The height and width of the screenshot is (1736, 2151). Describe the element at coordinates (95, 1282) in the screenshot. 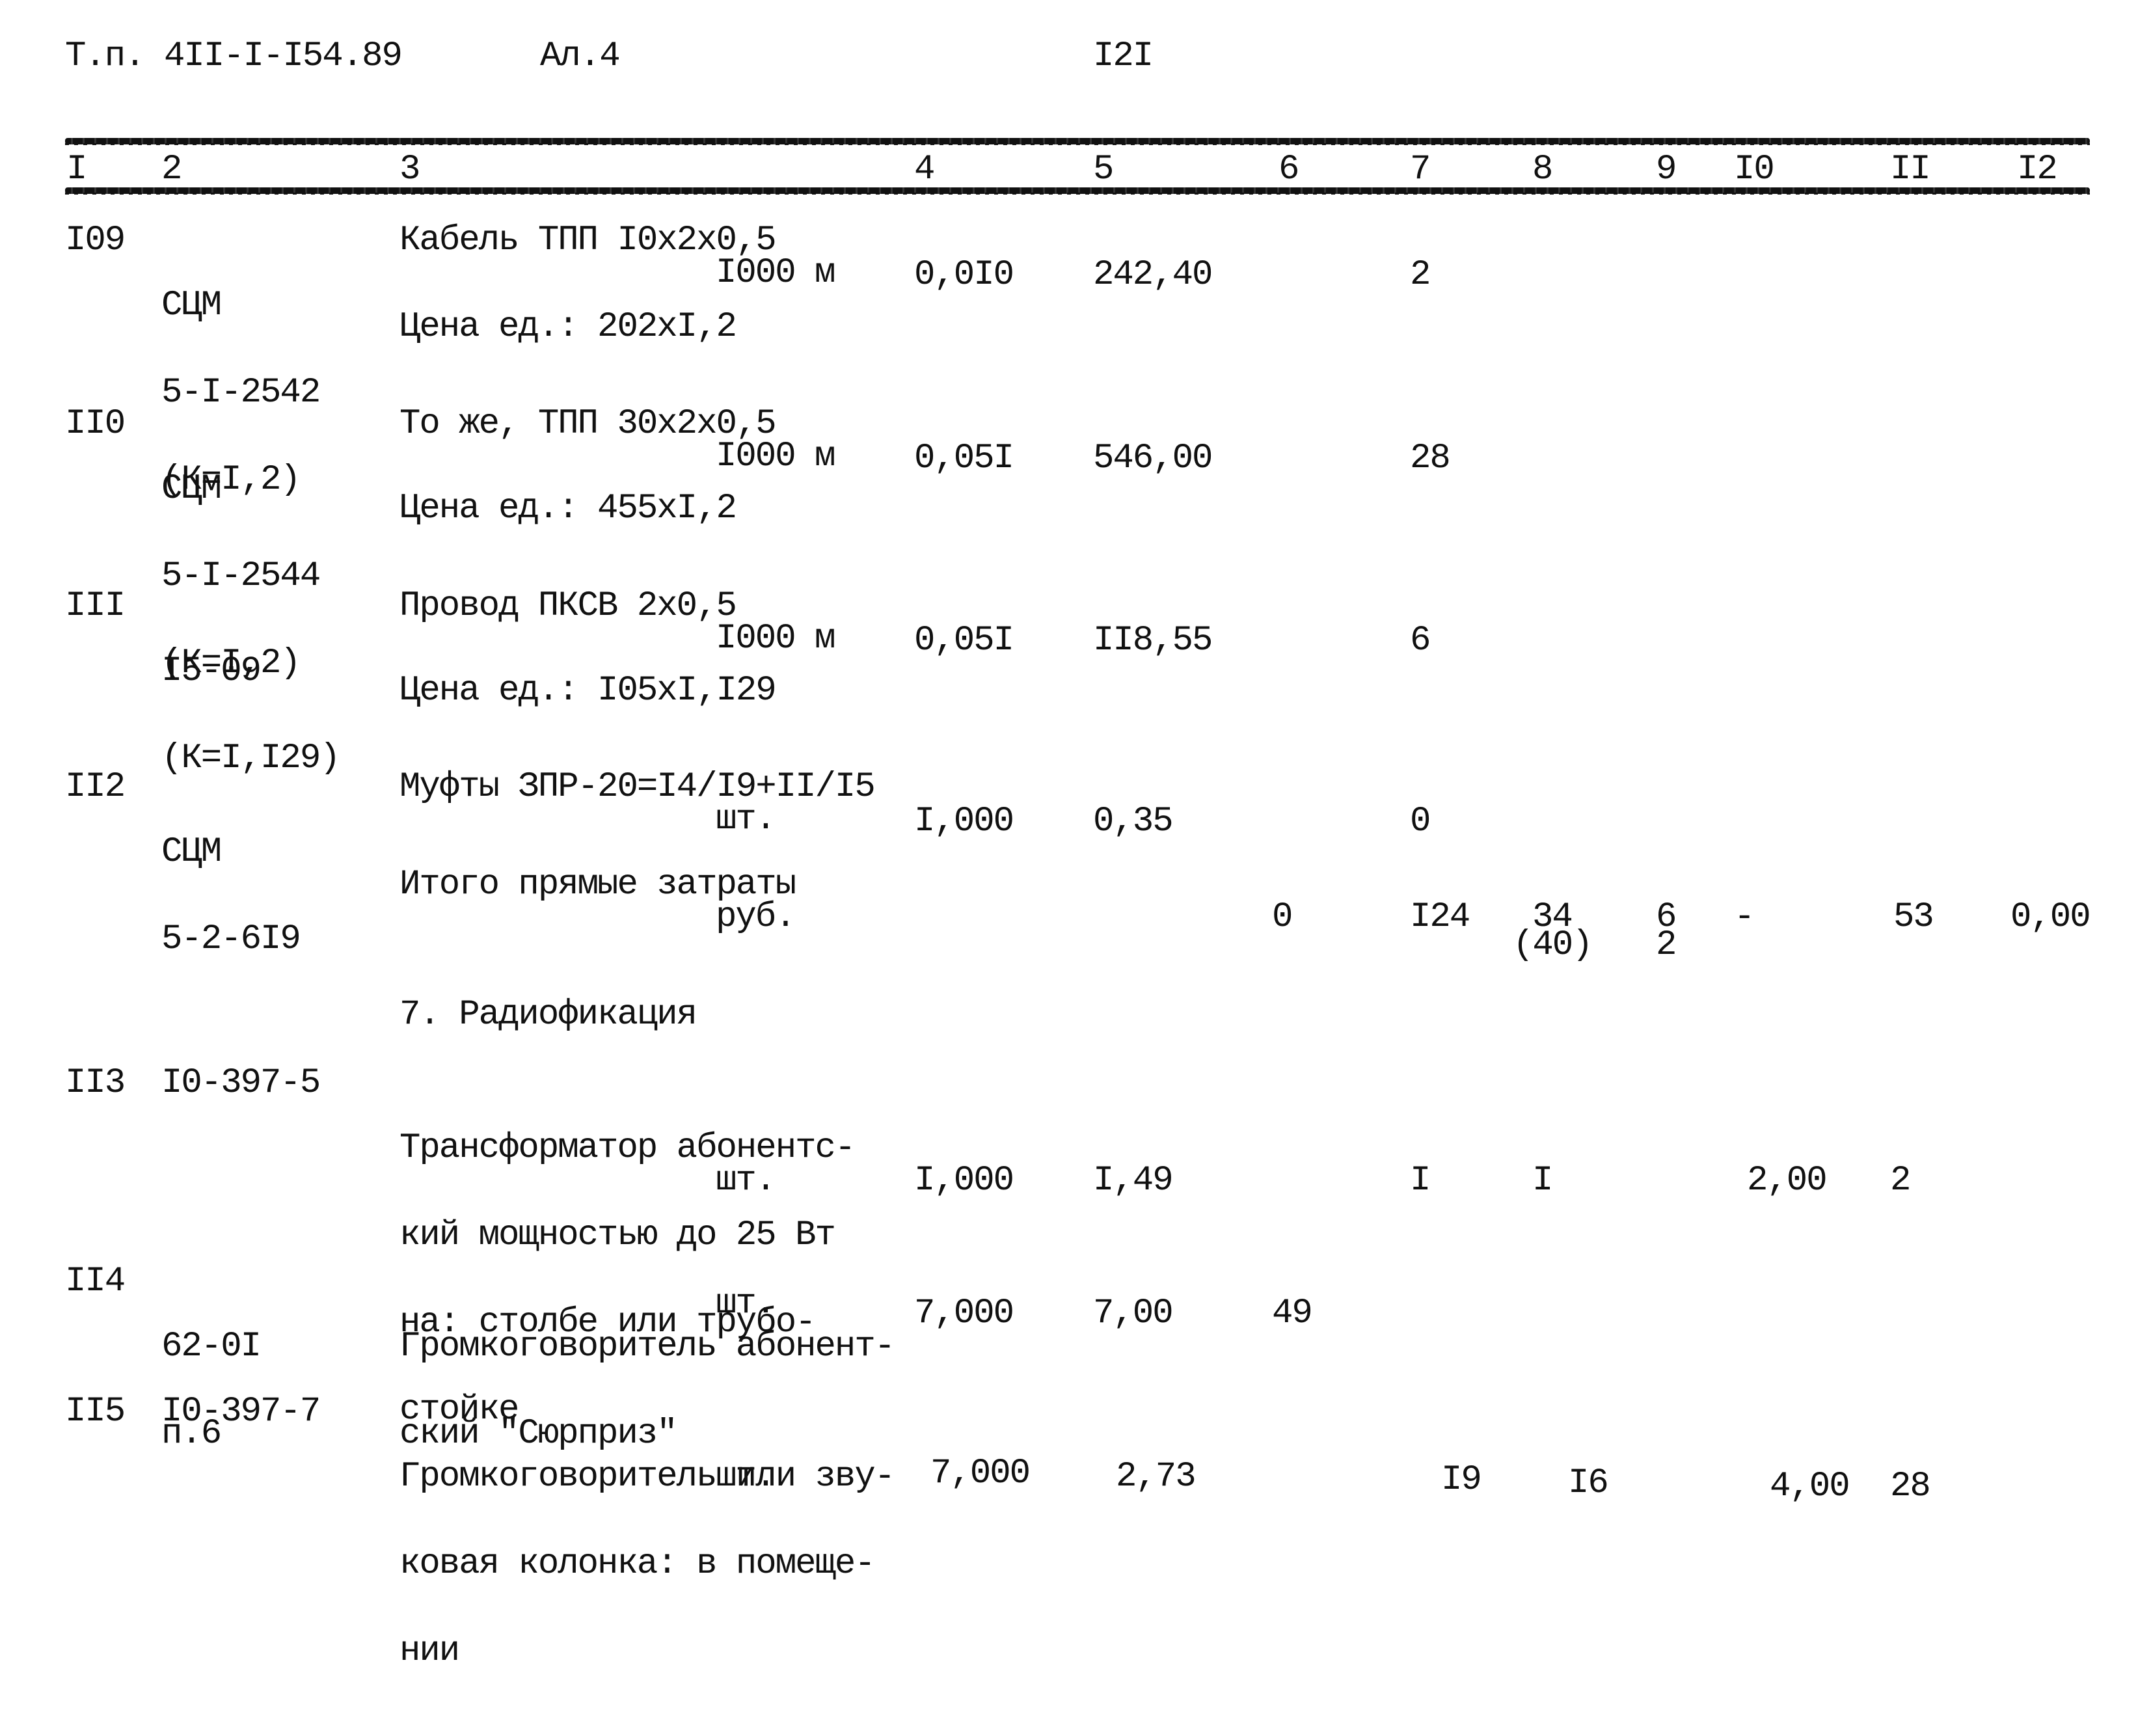

I see `row-number: II4` at that location.